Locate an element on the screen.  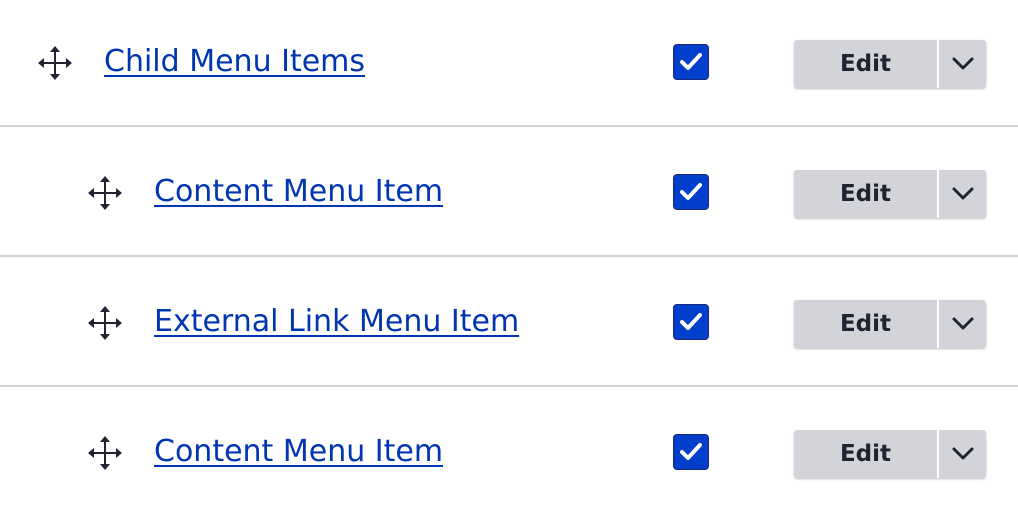
menu-item-link: Child Menu Items is located at coordinates (234, 62).